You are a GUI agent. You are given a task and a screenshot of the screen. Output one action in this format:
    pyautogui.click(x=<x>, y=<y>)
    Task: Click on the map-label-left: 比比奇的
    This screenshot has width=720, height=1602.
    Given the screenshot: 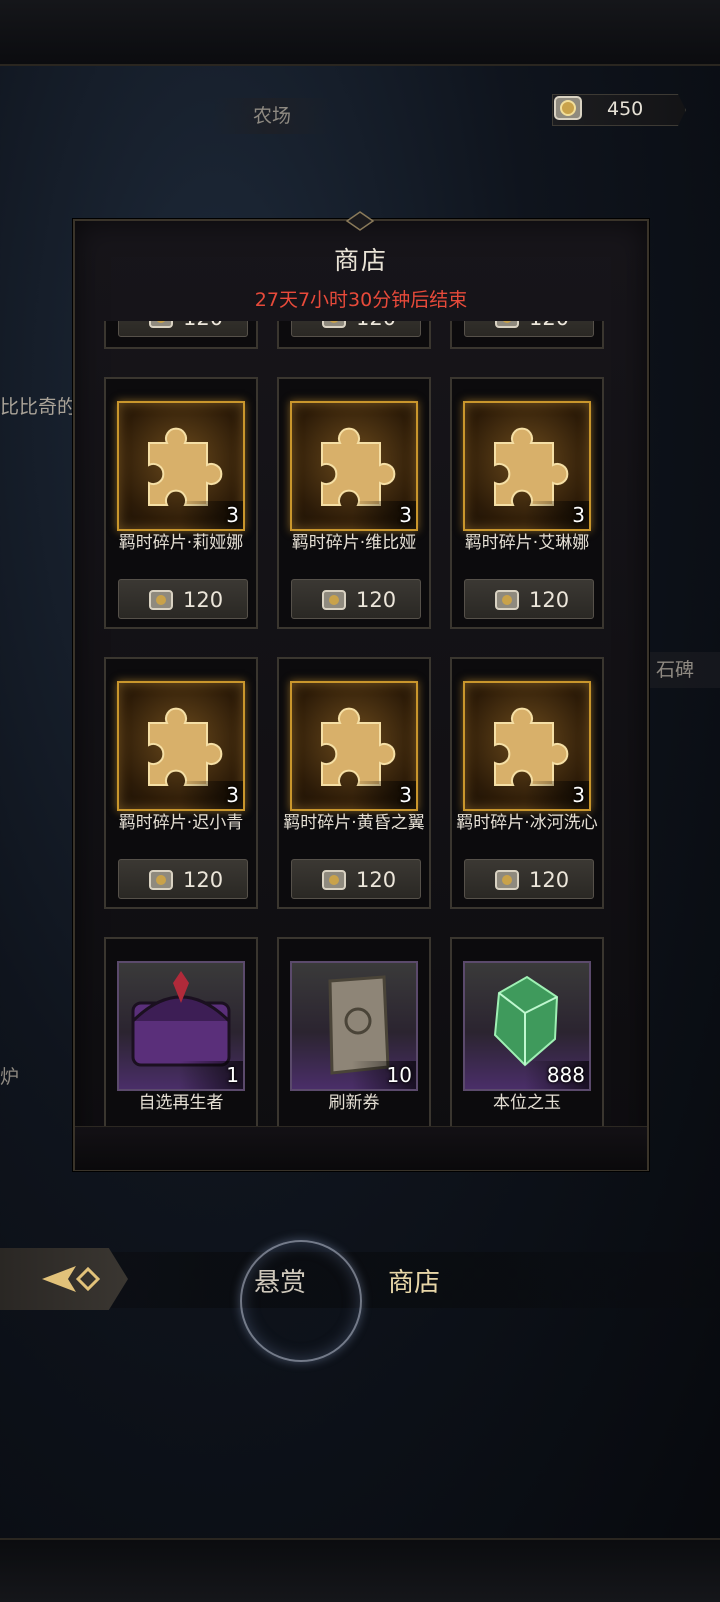 What is the action you would take?
    pyautogui.click(x=38, y=405)
    